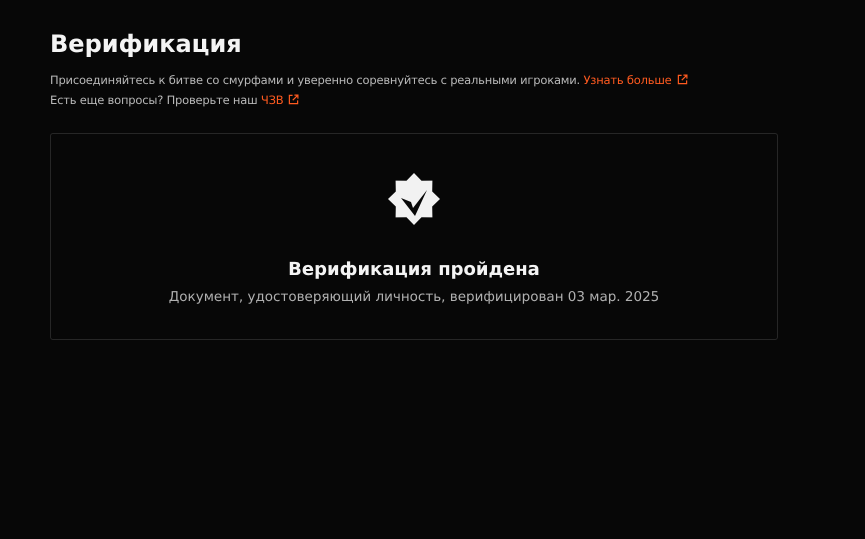 The height and width of the screenshot is (539, 865). Describe the element at coordinates (414, 80) in the screenshot. I see `info-text: Присоединяйтесь к битве со смурфами и уверенно соревнуйтесь с реальными игроками. Узнать больше` at that location.